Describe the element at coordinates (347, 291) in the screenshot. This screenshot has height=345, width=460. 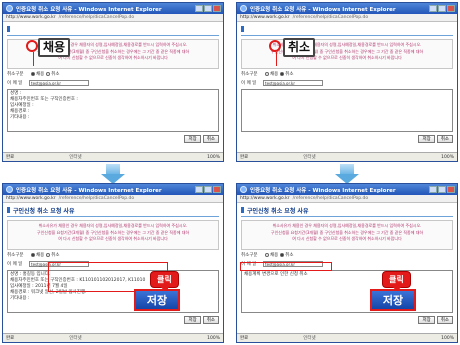
I see `reason-textarea: 채용계획 변경으로 인한 신청 취소` at that location.